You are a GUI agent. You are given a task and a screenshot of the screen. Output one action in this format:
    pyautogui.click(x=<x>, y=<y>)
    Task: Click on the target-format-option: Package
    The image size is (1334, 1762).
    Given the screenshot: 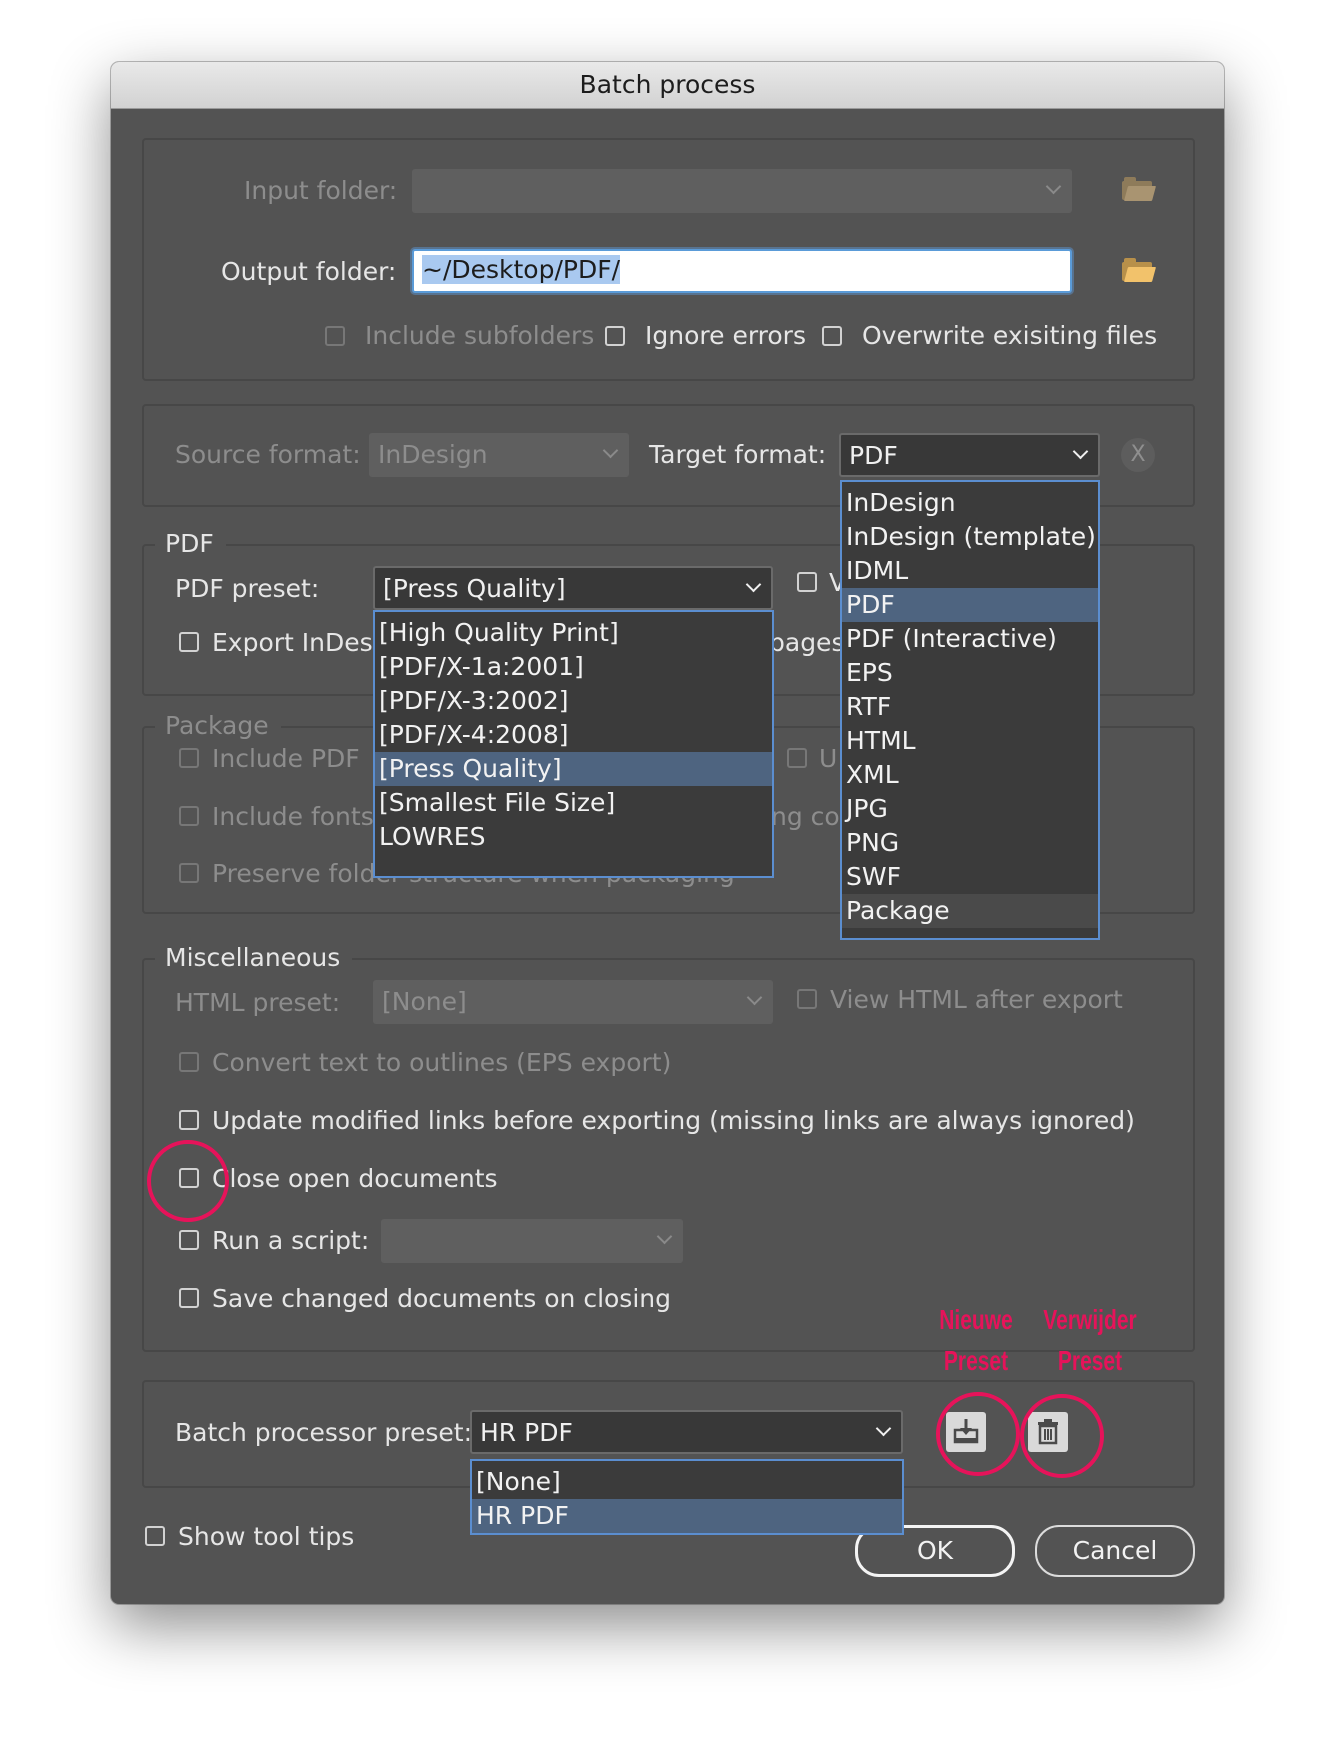 What is the action you would take?
    pyautogui.click(x=970, y=911)
    